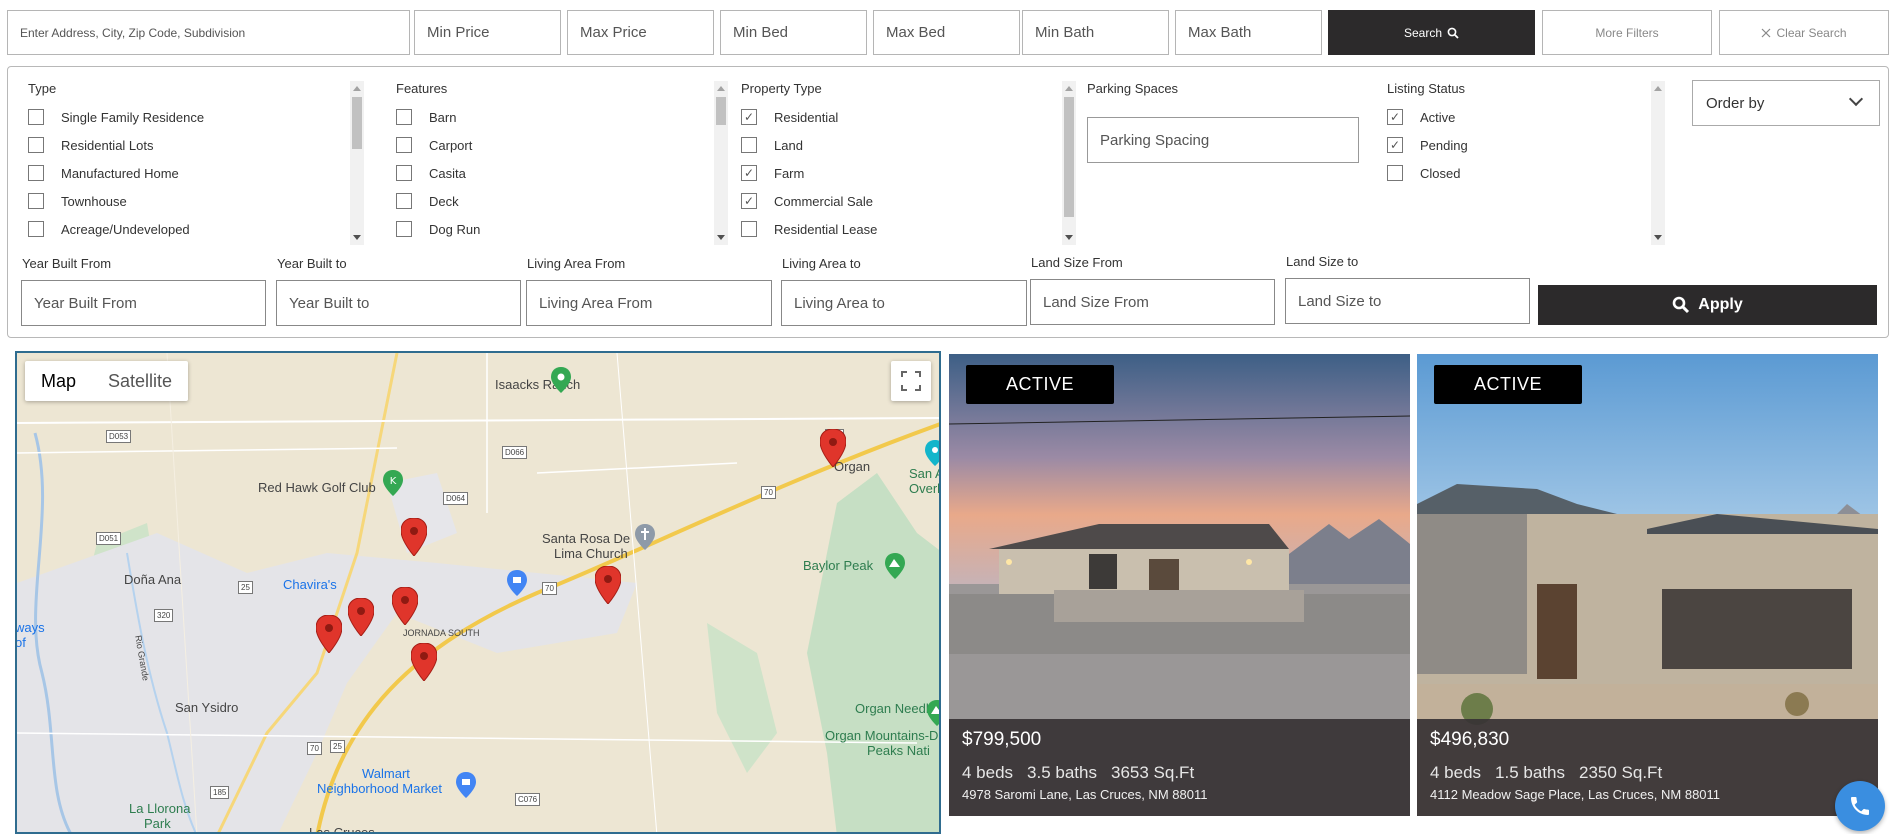 This screenshot has height=834, width=1901. Describe the element at coordinates (1069, 163) in the screenshot. I see `property-type-scrollbar` at that location.